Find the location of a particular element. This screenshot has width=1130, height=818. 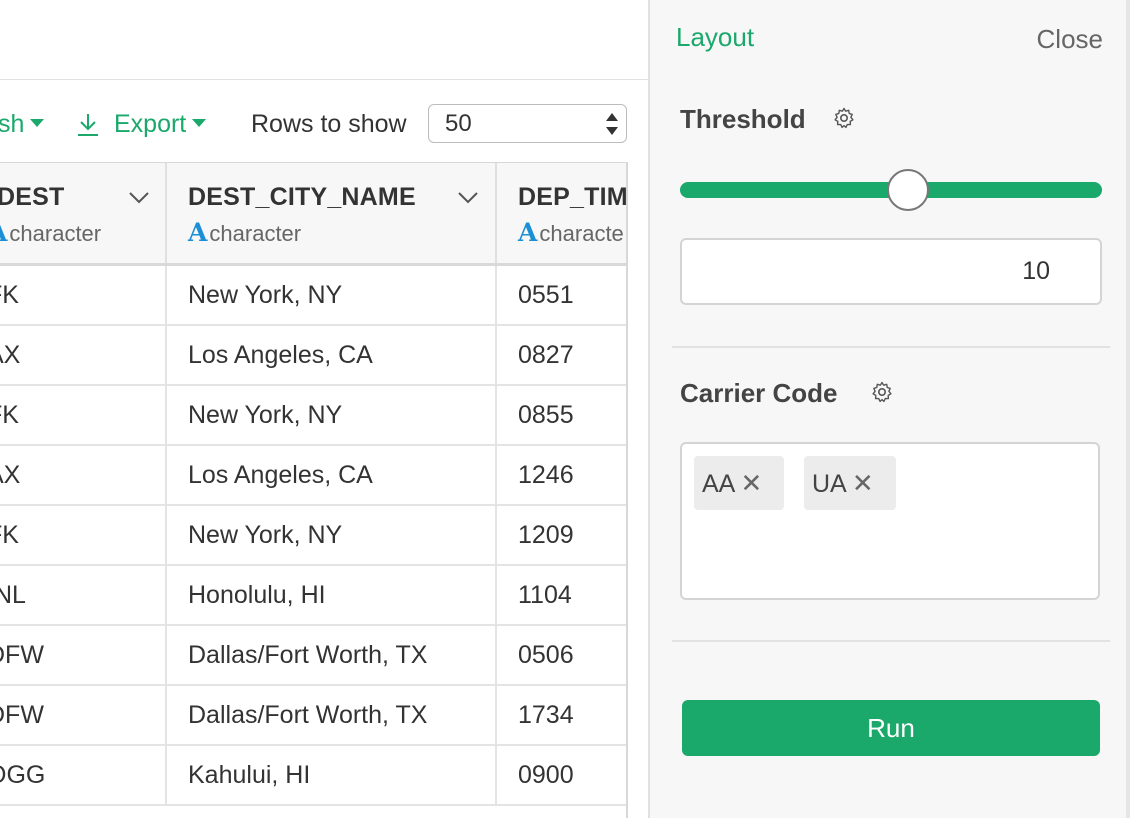

table-cell: 0900 is located at coordinates (546, 775).